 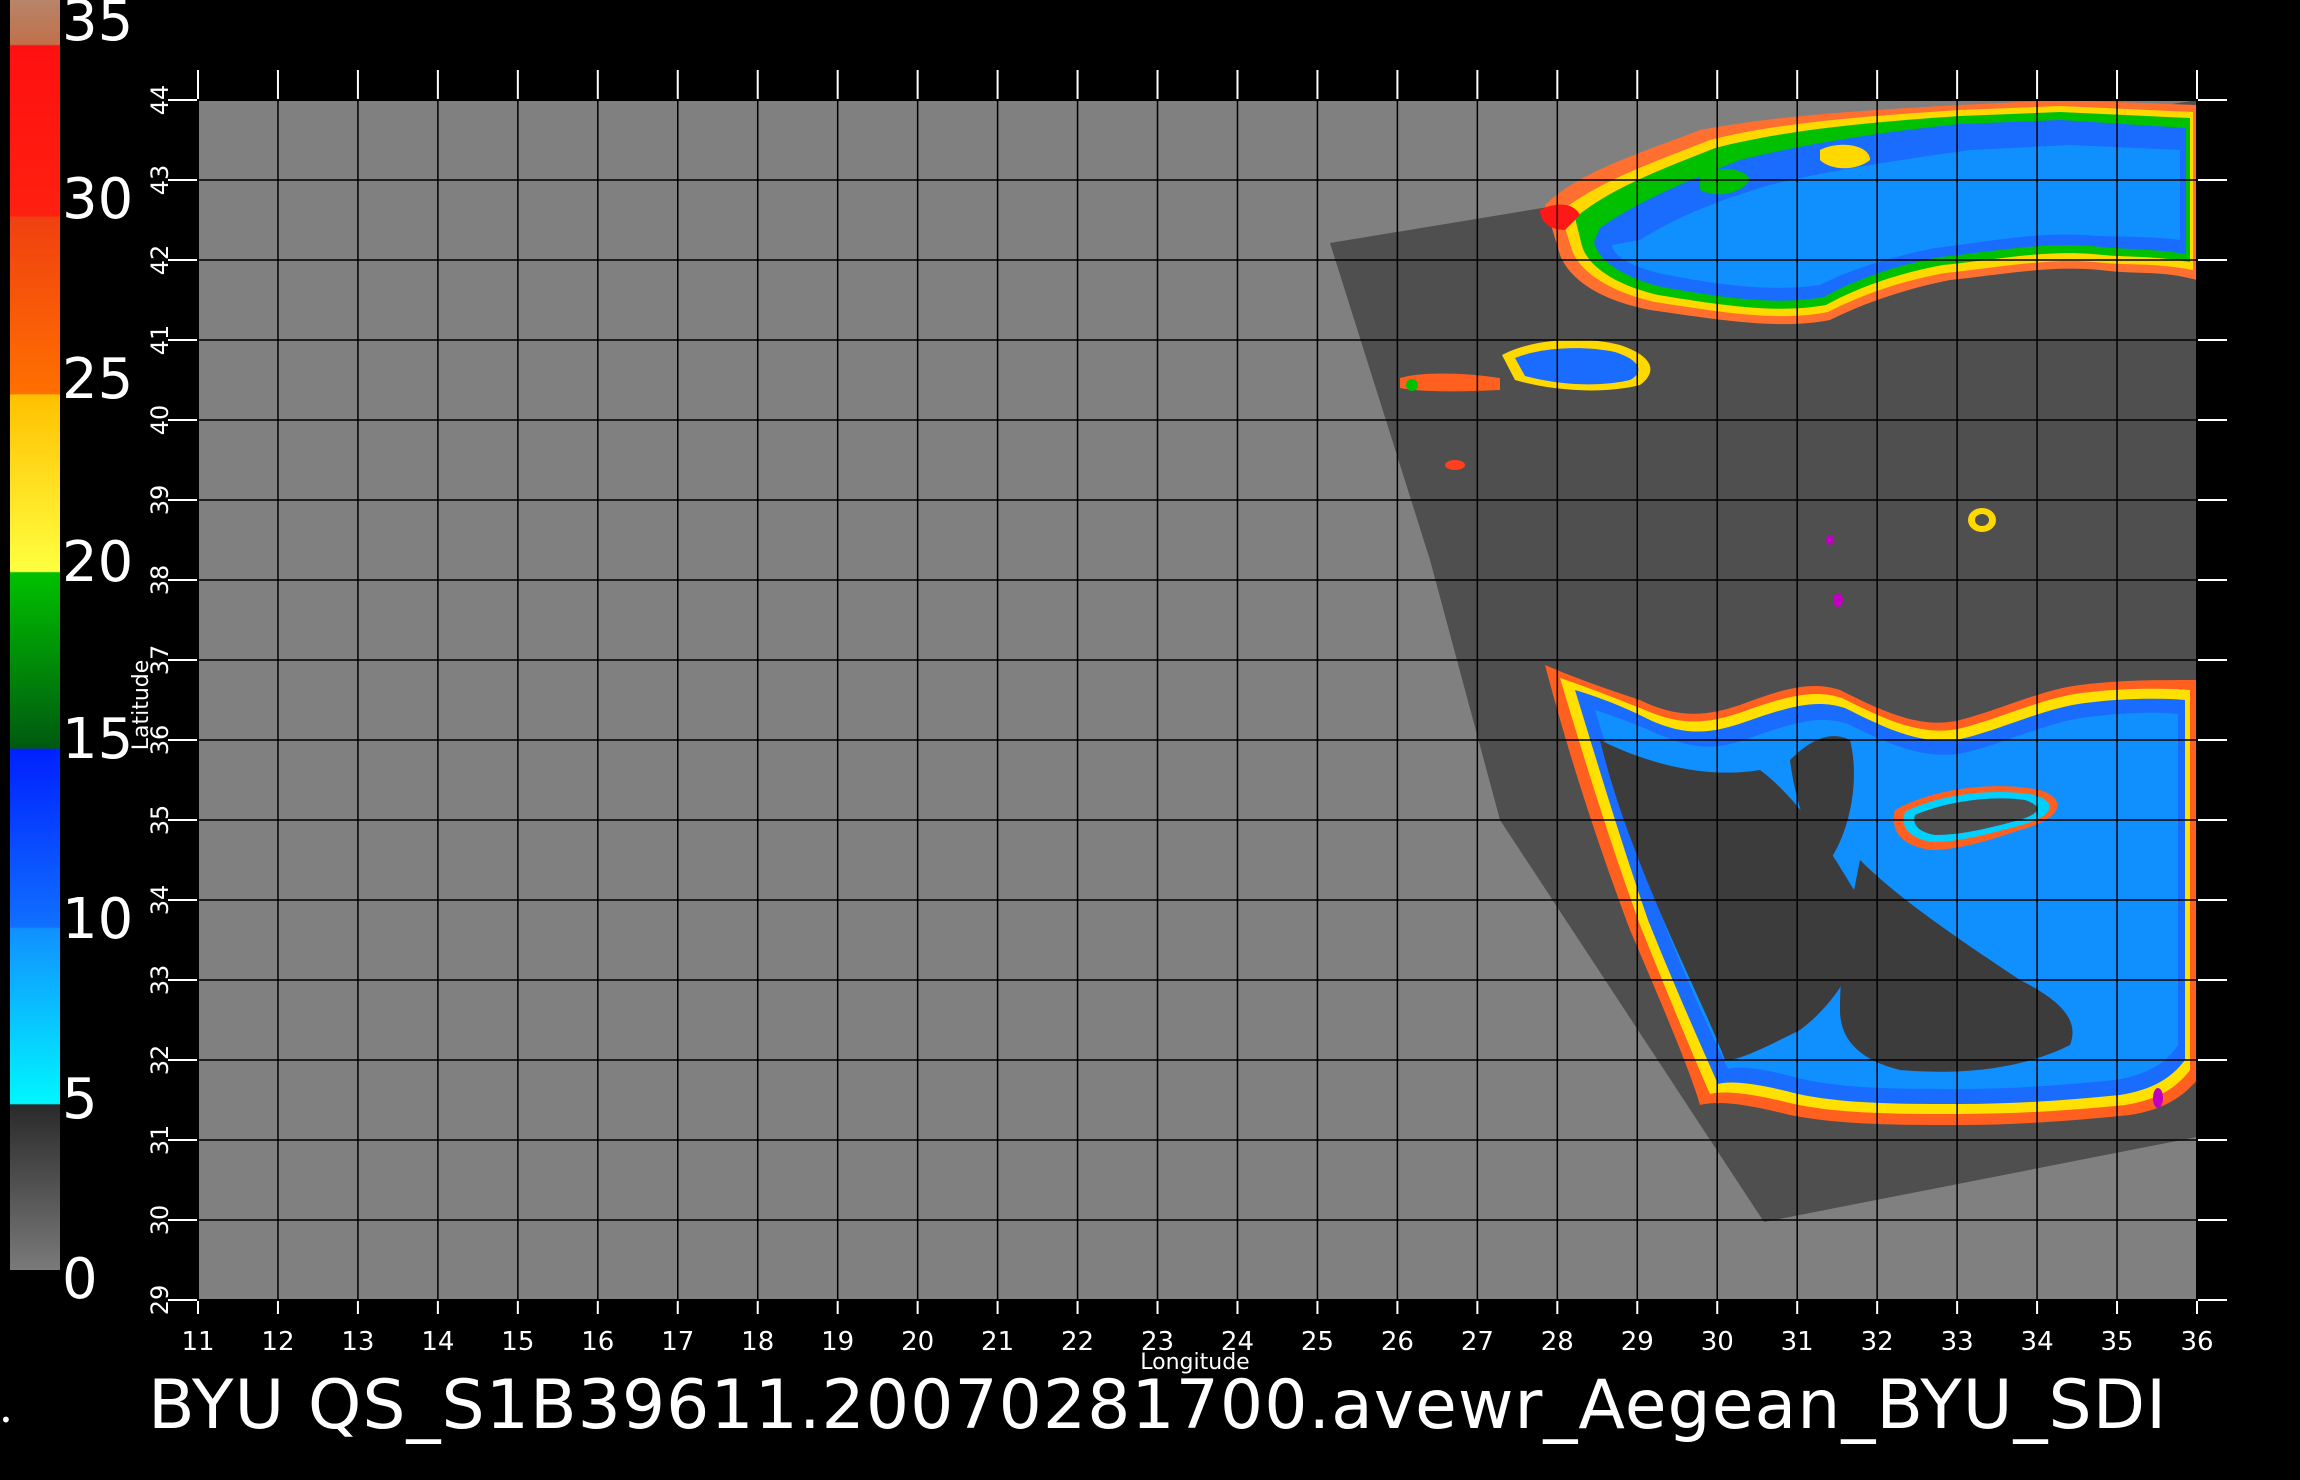 I want to click on longitude-tick-label: 31, so click(x=1797, y=1342).